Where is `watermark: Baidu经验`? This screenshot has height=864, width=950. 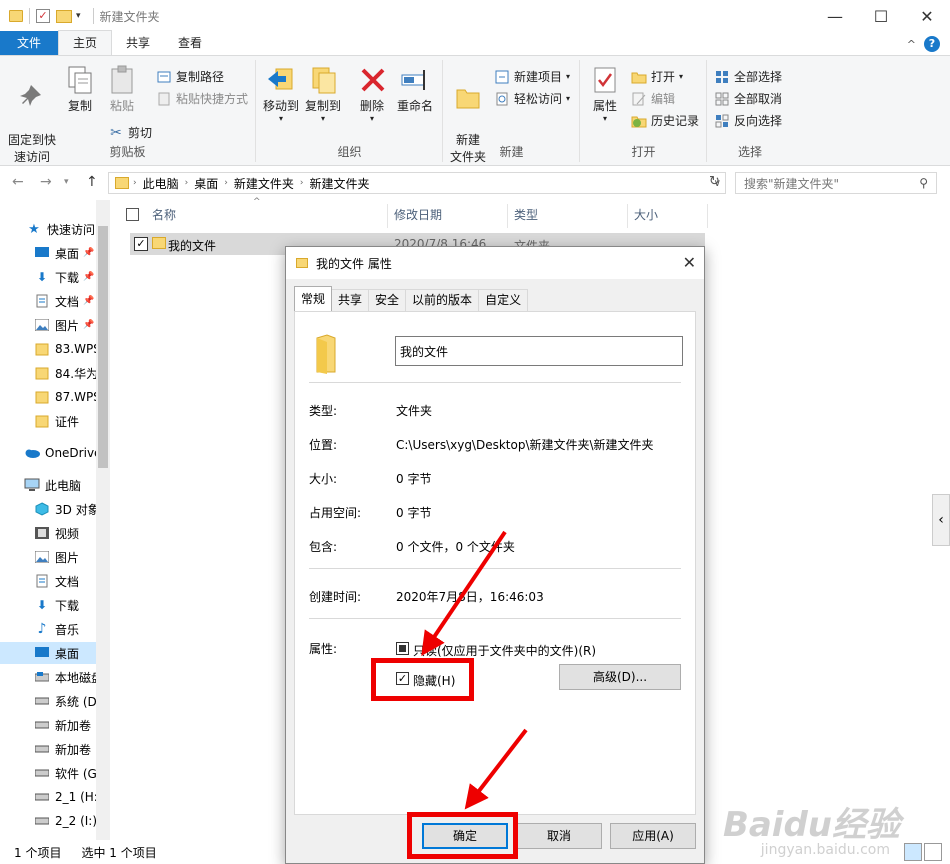 watermark: Baidu经验 is located at coordinates (811, 825).